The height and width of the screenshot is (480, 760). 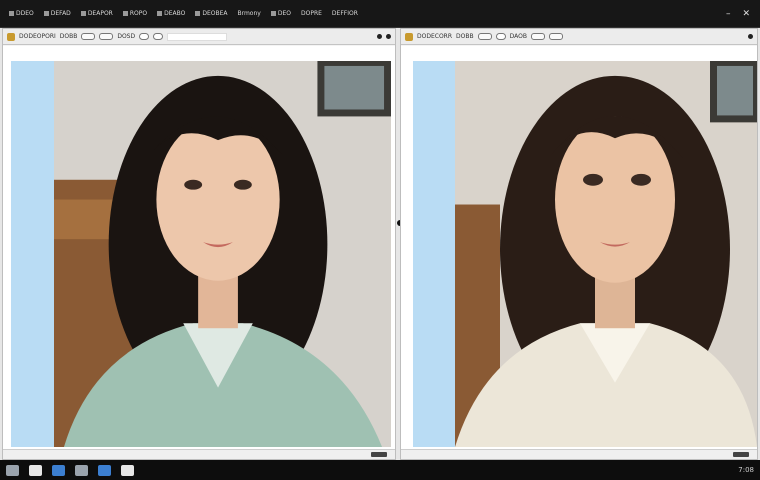 What do you see at coordinates (746, 470) in the screenshot?
I see `tray-clock: 7:08` at bounding box center [746, 470].